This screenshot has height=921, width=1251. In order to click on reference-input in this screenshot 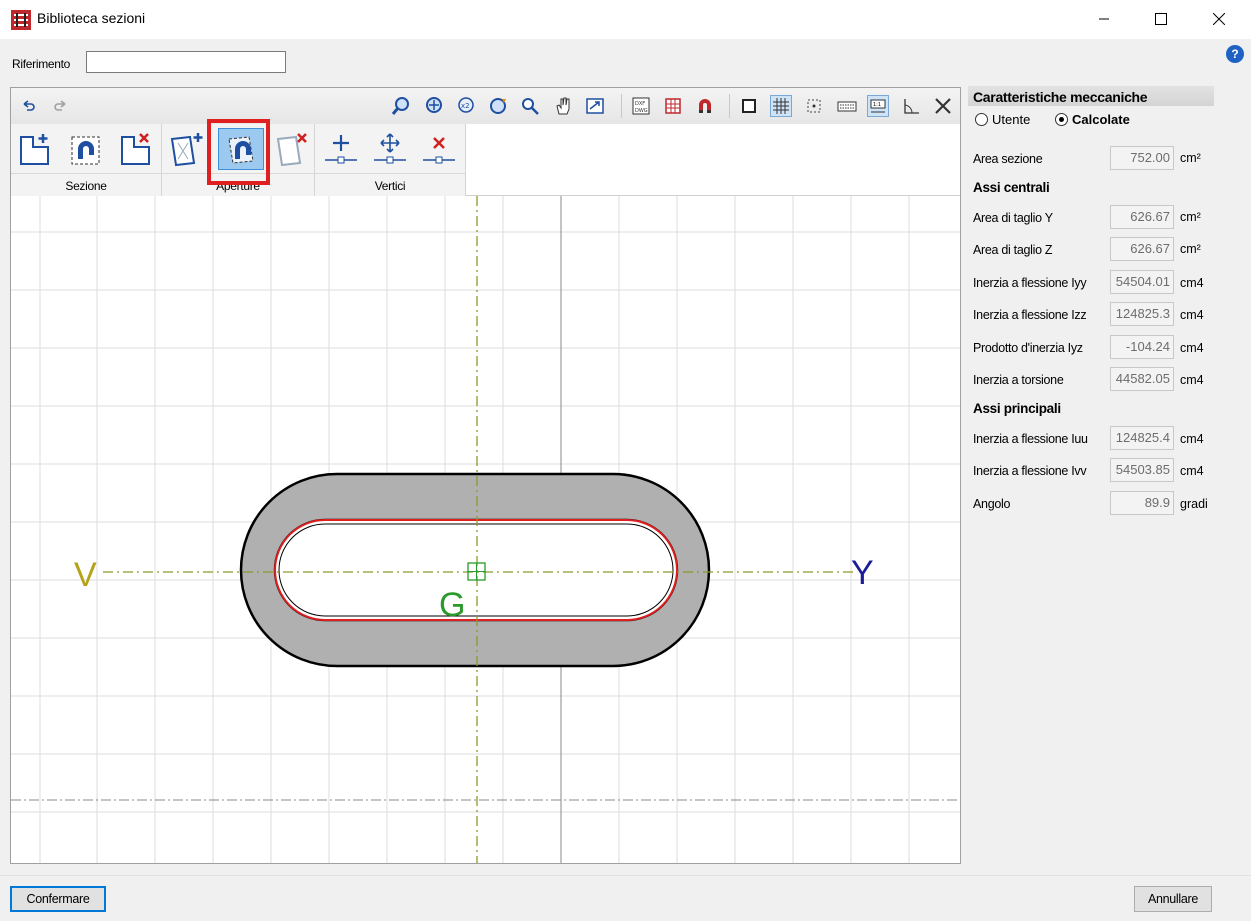, I will do `click(186, 62)`.